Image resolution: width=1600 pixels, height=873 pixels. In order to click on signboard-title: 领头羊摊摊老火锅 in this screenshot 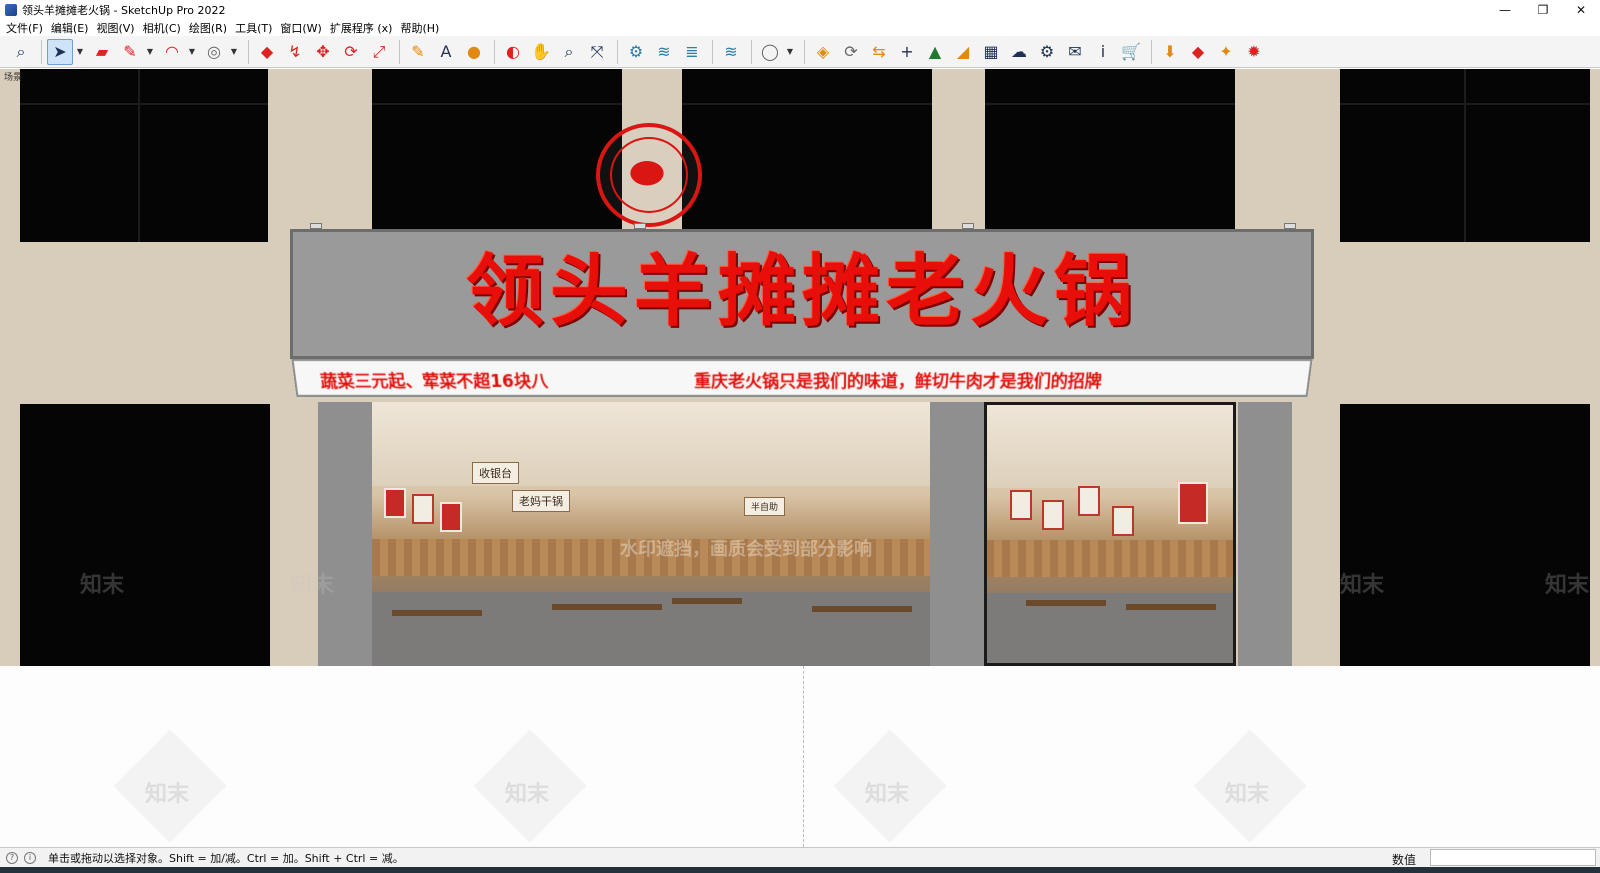, I will do `click(802, 292)`.